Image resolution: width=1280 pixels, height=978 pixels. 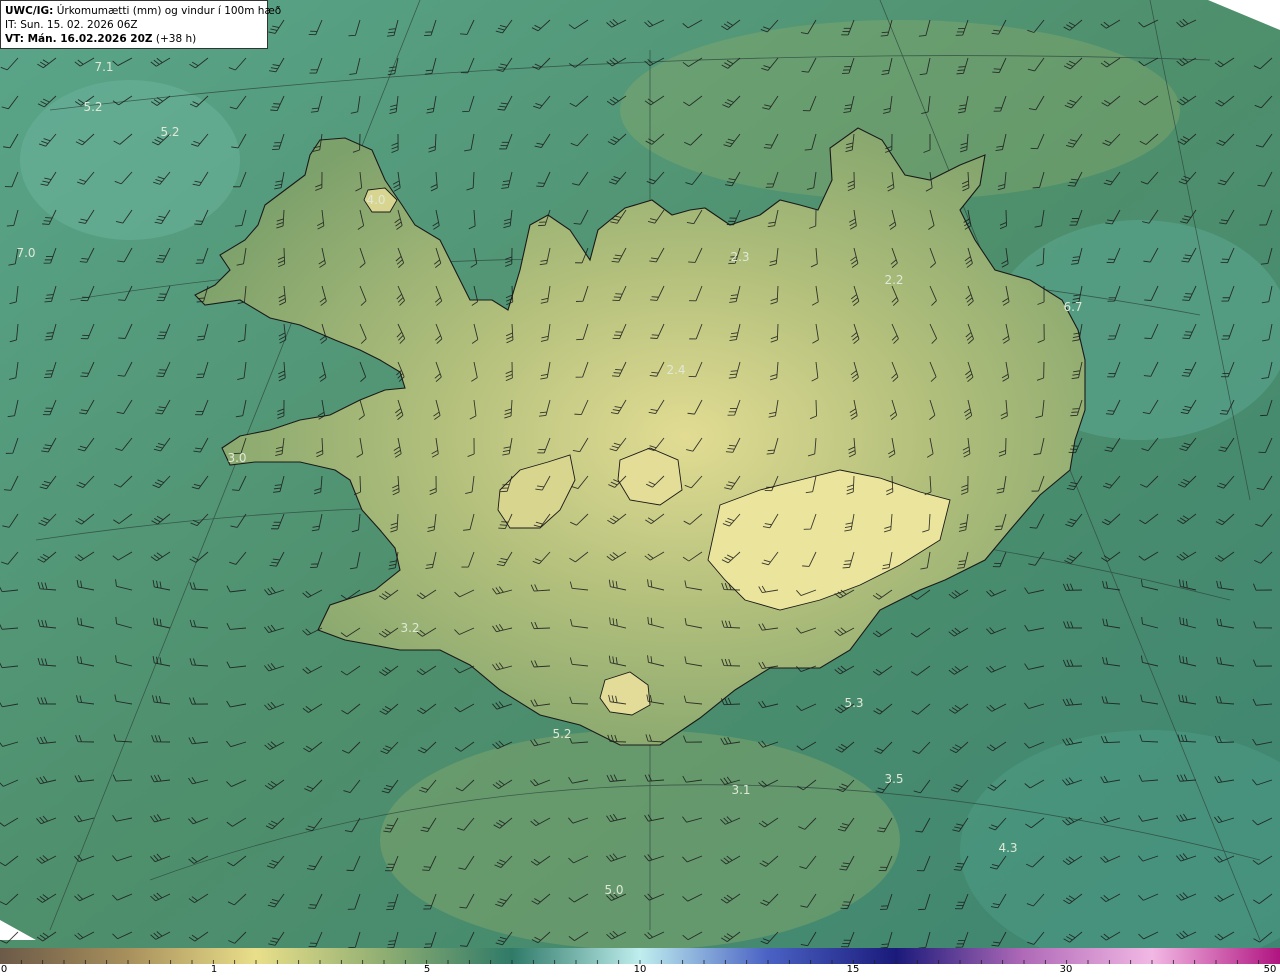 What do you see at coordinates (176, 39) in the screenshot?
I see `valid-offset: (+38 h)` at bounding box center [176, 39].